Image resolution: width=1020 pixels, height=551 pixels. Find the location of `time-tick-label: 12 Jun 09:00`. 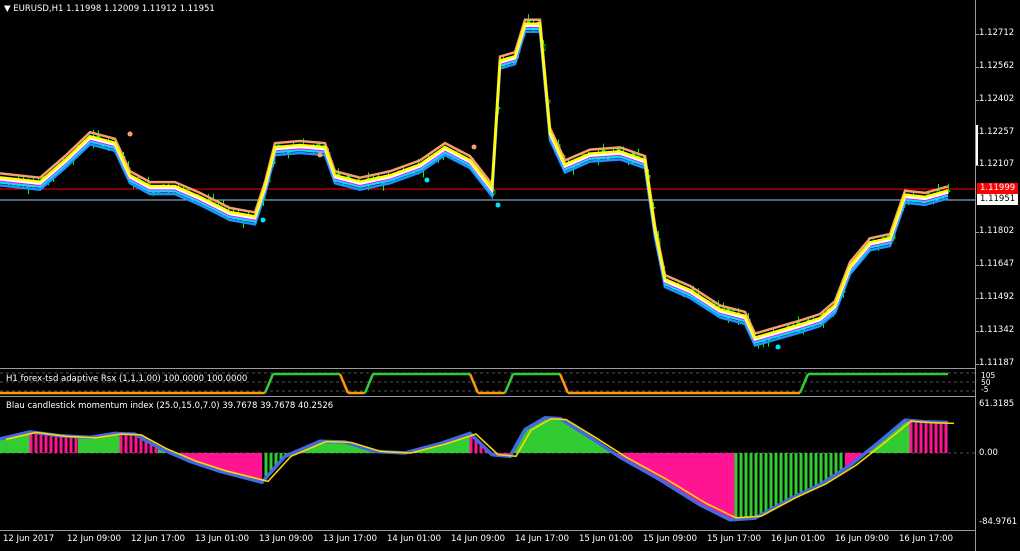

time-tick-label: 12 Jun 09:00 is located at coordinates (94, 539).